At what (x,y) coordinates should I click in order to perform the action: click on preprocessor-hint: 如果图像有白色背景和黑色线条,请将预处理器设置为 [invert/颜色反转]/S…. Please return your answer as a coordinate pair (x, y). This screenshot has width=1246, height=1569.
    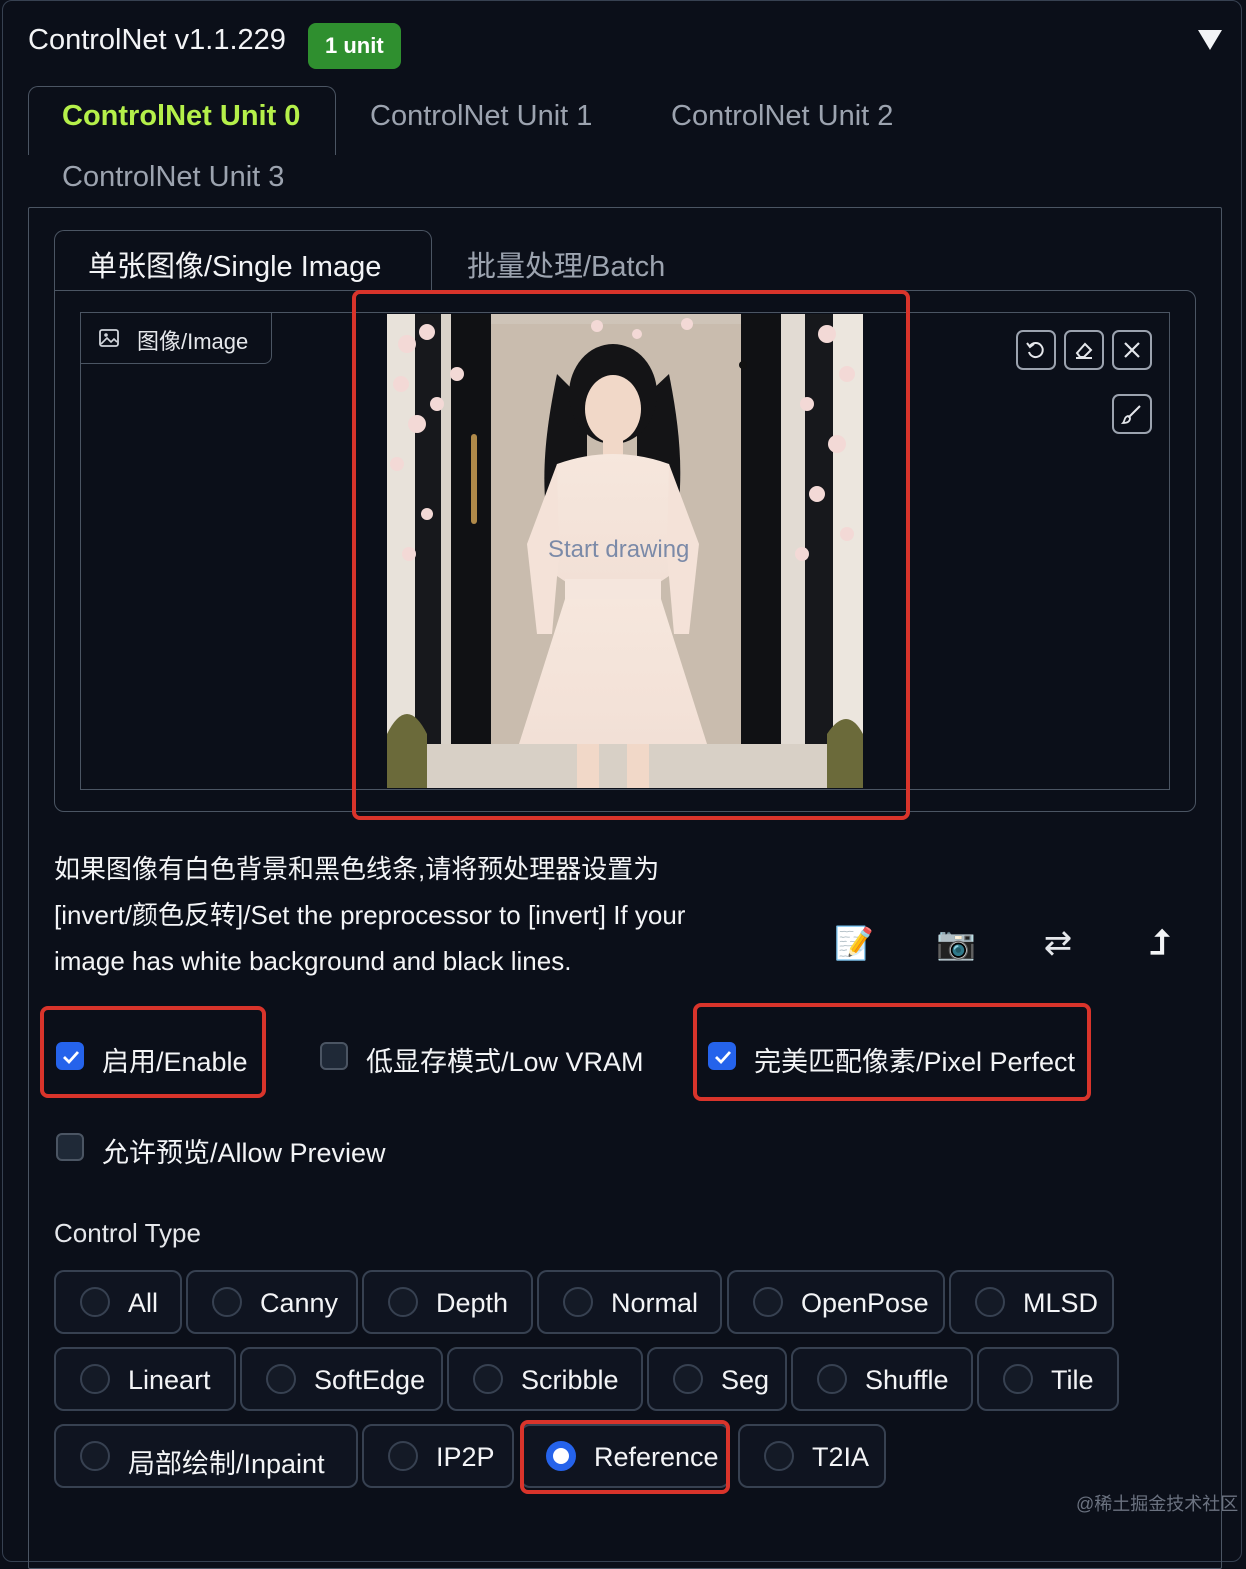
    Looking at the image, I should click on (399, 915).